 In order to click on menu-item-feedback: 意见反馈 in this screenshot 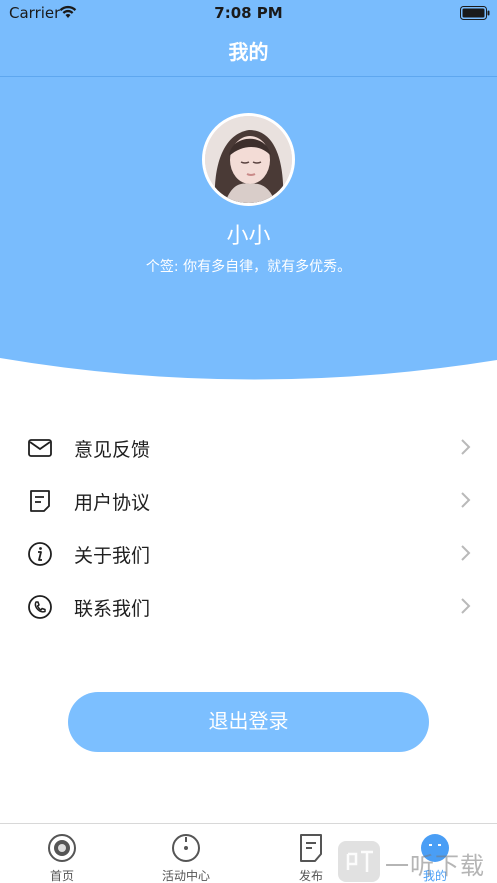, I will do `click(248, 447)`.